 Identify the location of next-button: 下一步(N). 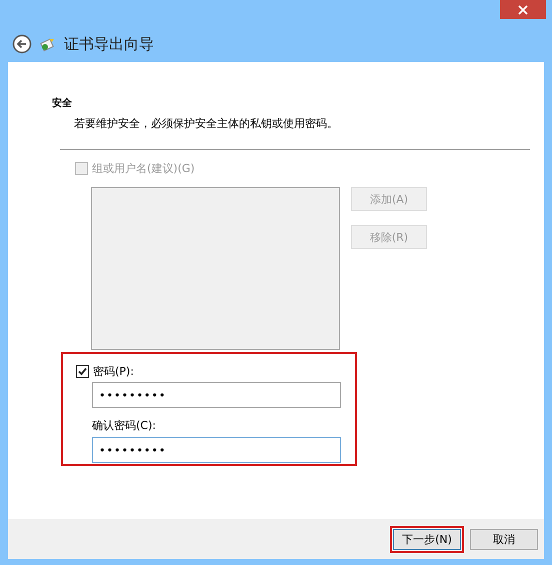
(427, 539).